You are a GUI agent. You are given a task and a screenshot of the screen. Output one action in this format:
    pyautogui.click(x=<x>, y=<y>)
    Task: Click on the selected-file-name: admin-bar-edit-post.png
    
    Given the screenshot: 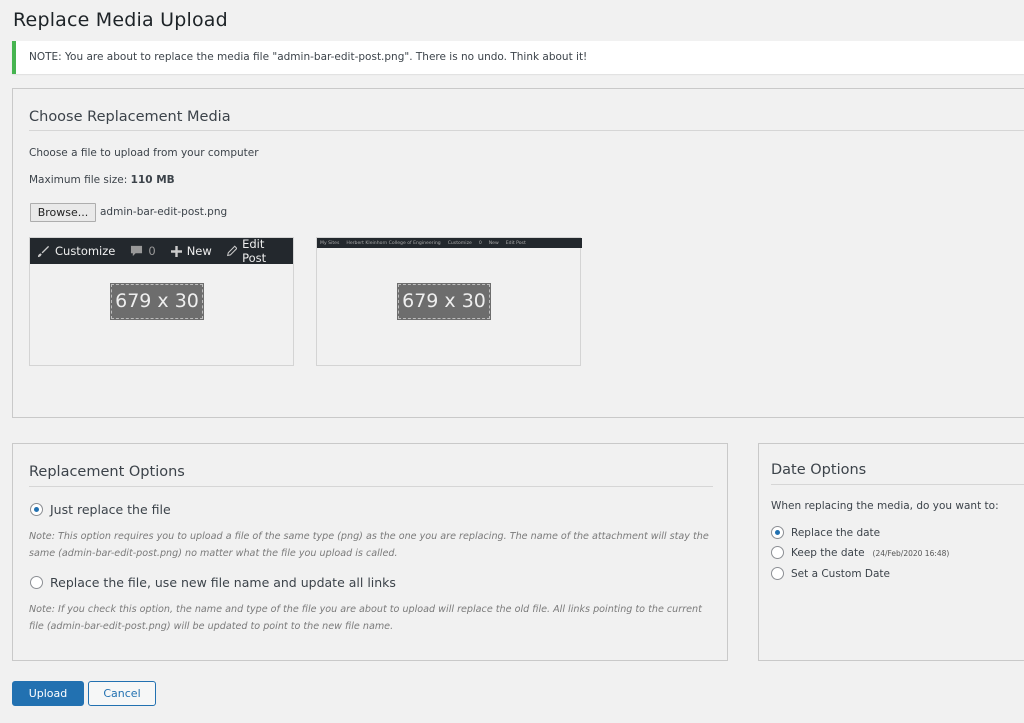 What is the action you would take?
    pyautogui.click(x=164, y=212)
    